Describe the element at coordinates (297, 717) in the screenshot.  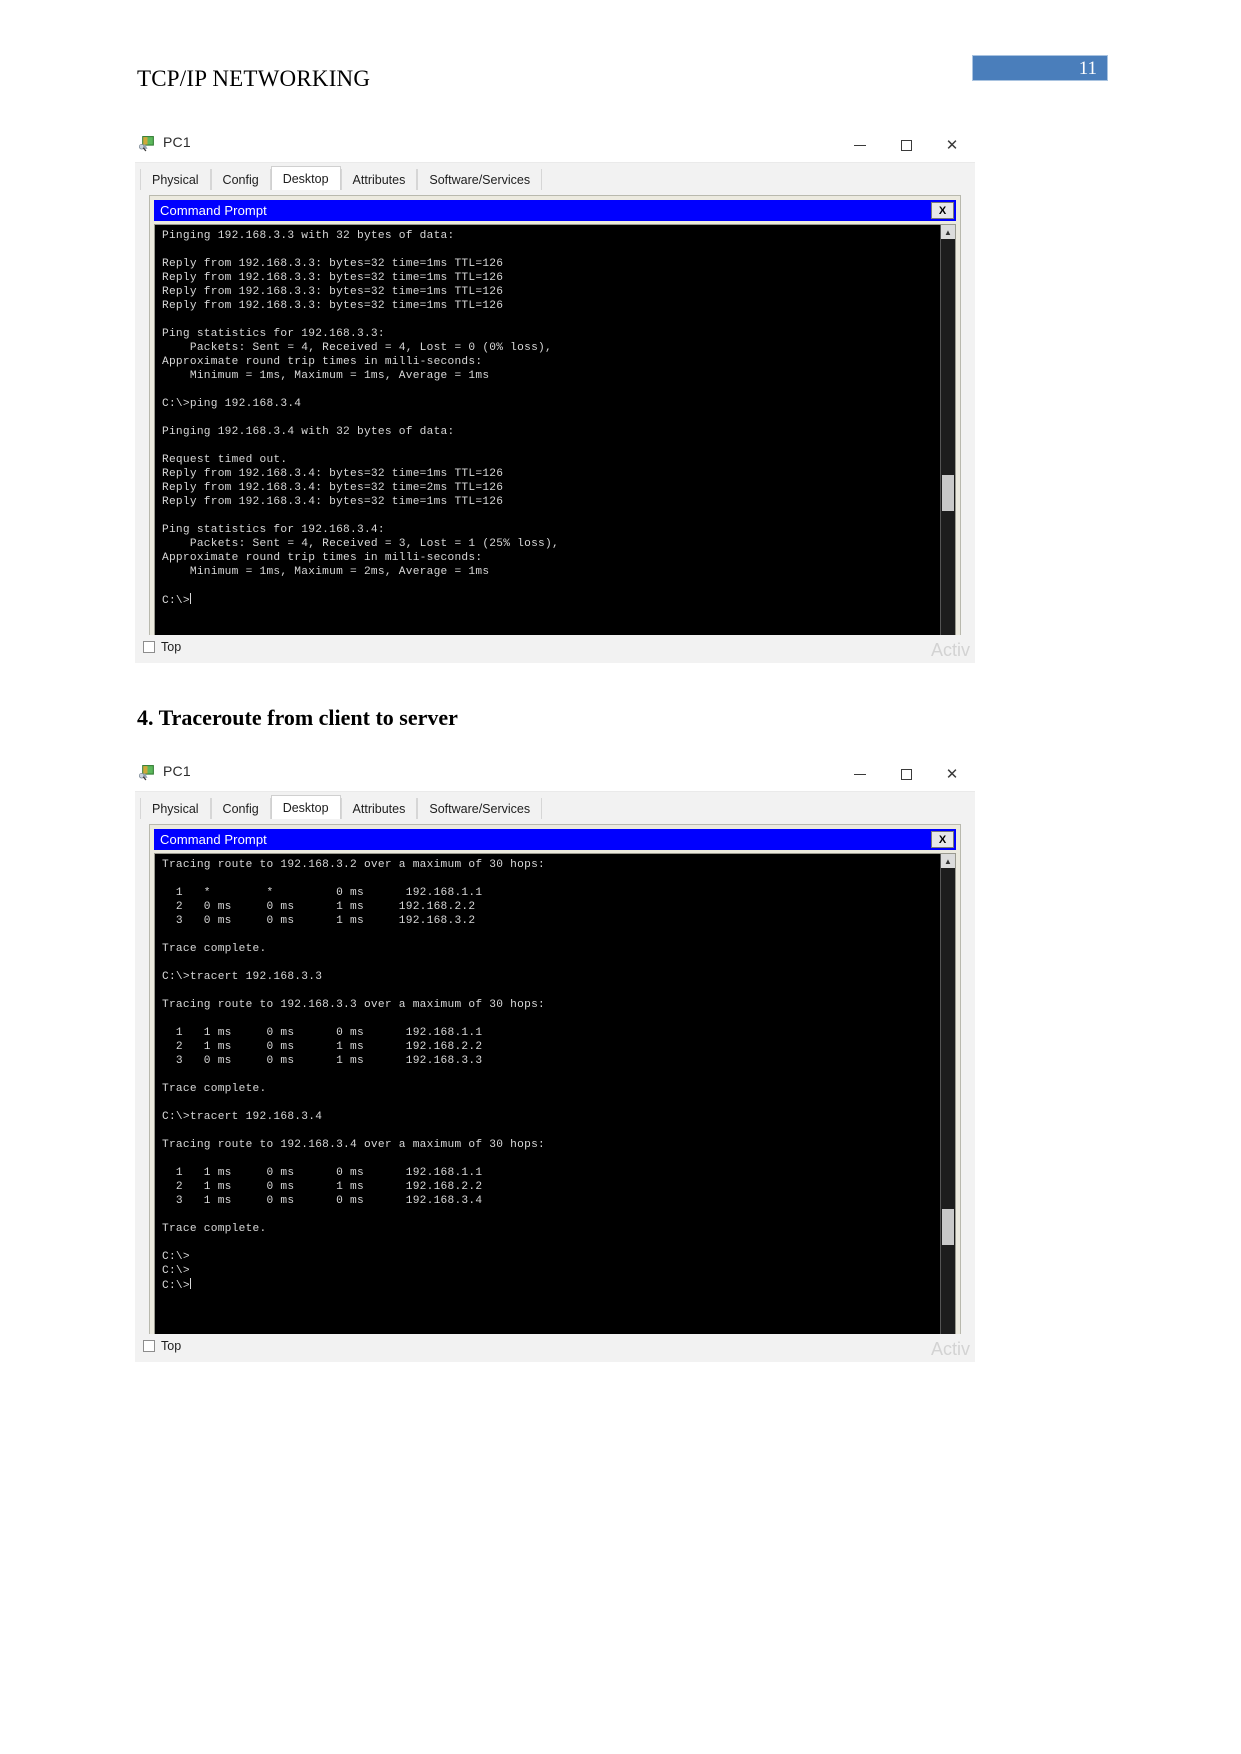
I see `section-heading: 4. Traceroute from client to server` at that location.